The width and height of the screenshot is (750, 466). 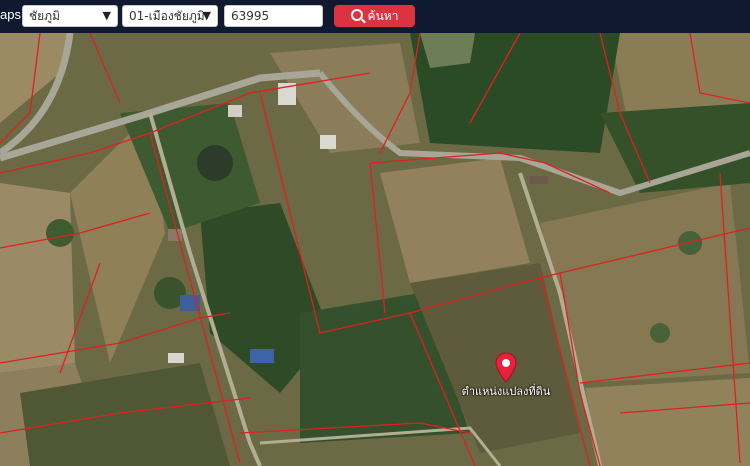 What do you see at coordinates (250, 16) in the screenshot?
I see `postal-code-value: 63995` at bounding box center [250, 16].